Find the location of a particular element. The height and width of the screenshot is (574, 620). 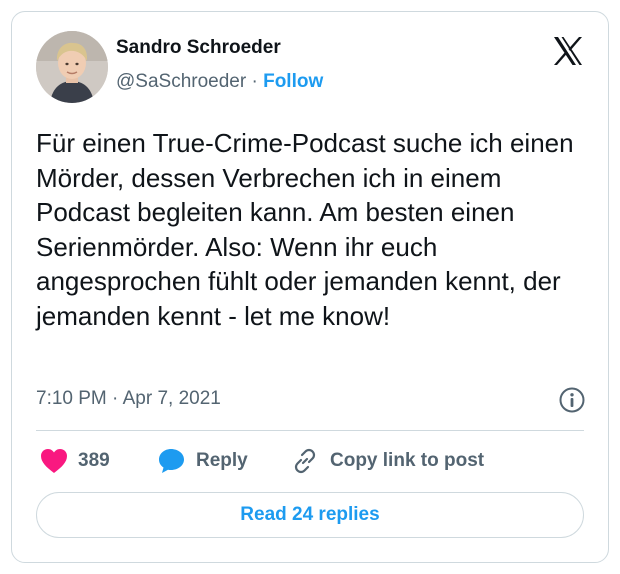

heart-icon is located at coordinates (54, 461).